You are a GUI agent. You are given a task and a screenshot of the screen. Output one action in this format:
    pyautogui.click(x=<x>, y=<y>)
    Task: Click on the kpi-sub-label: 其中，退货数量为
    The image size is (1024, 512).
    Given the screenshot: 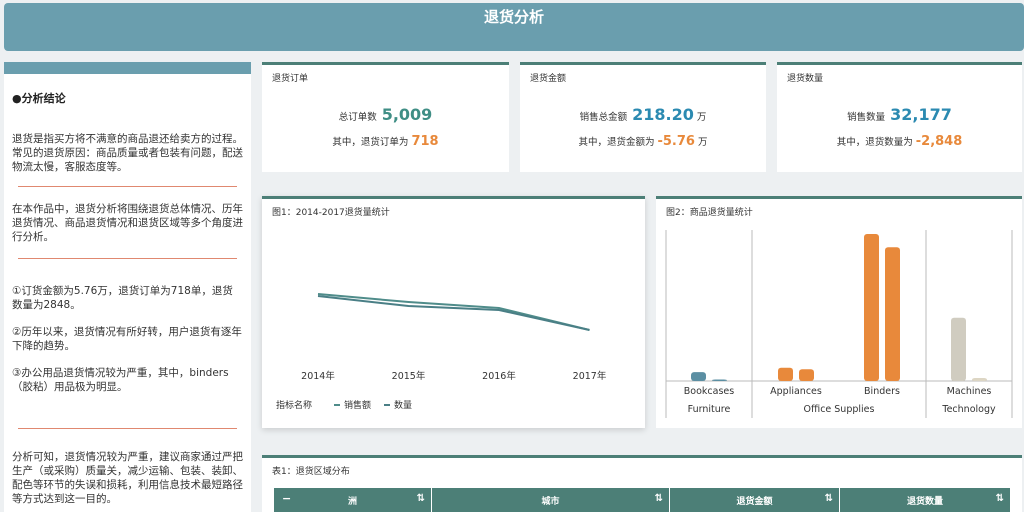 What is the action you would take?
    pyautogui.click(x=874, y=142)
    